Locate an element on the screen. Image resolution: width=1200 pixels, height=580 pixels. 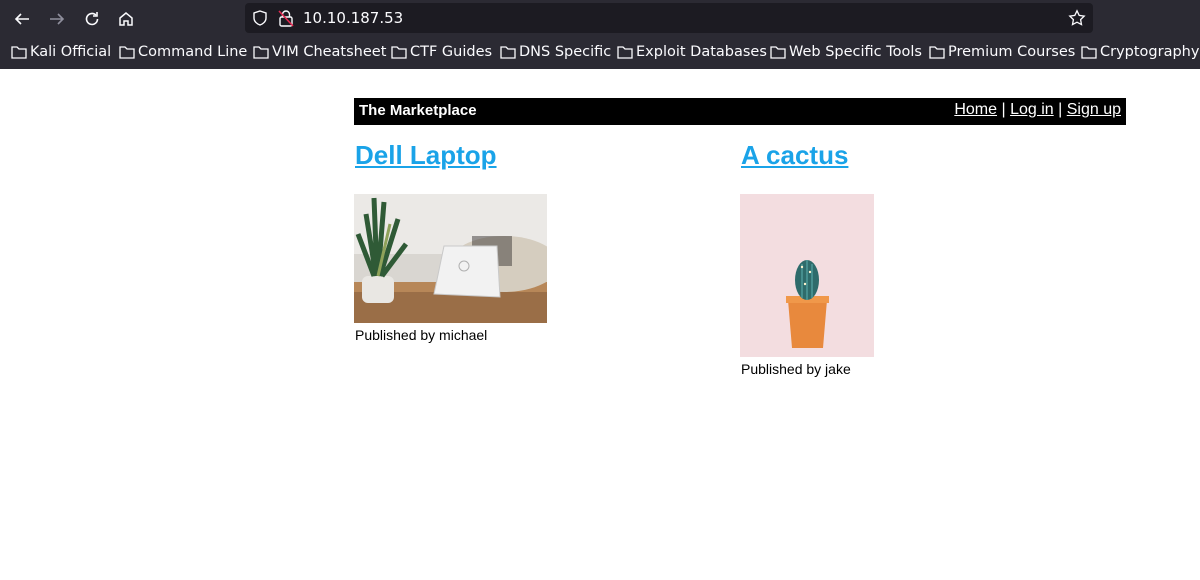
bookmark-star-icon is located at coordinates (1077, 18).